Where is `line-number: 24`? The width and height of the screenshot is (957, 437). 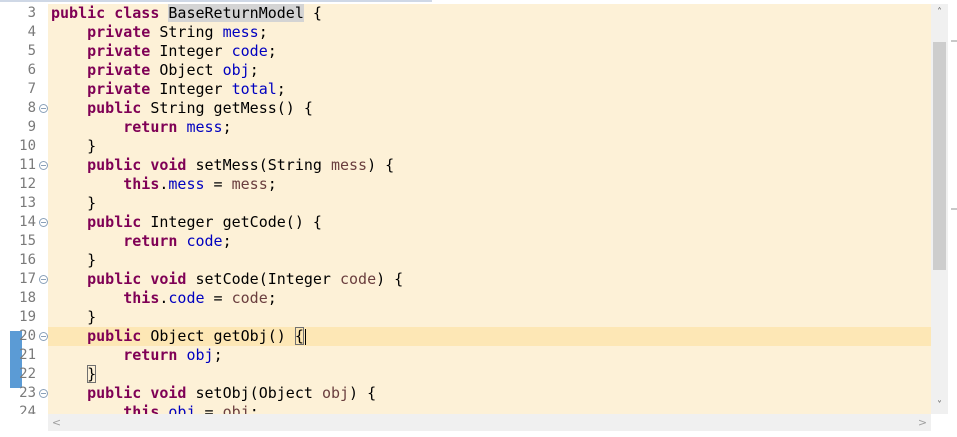 line-number: 24 is located at coordinates (27, 409).